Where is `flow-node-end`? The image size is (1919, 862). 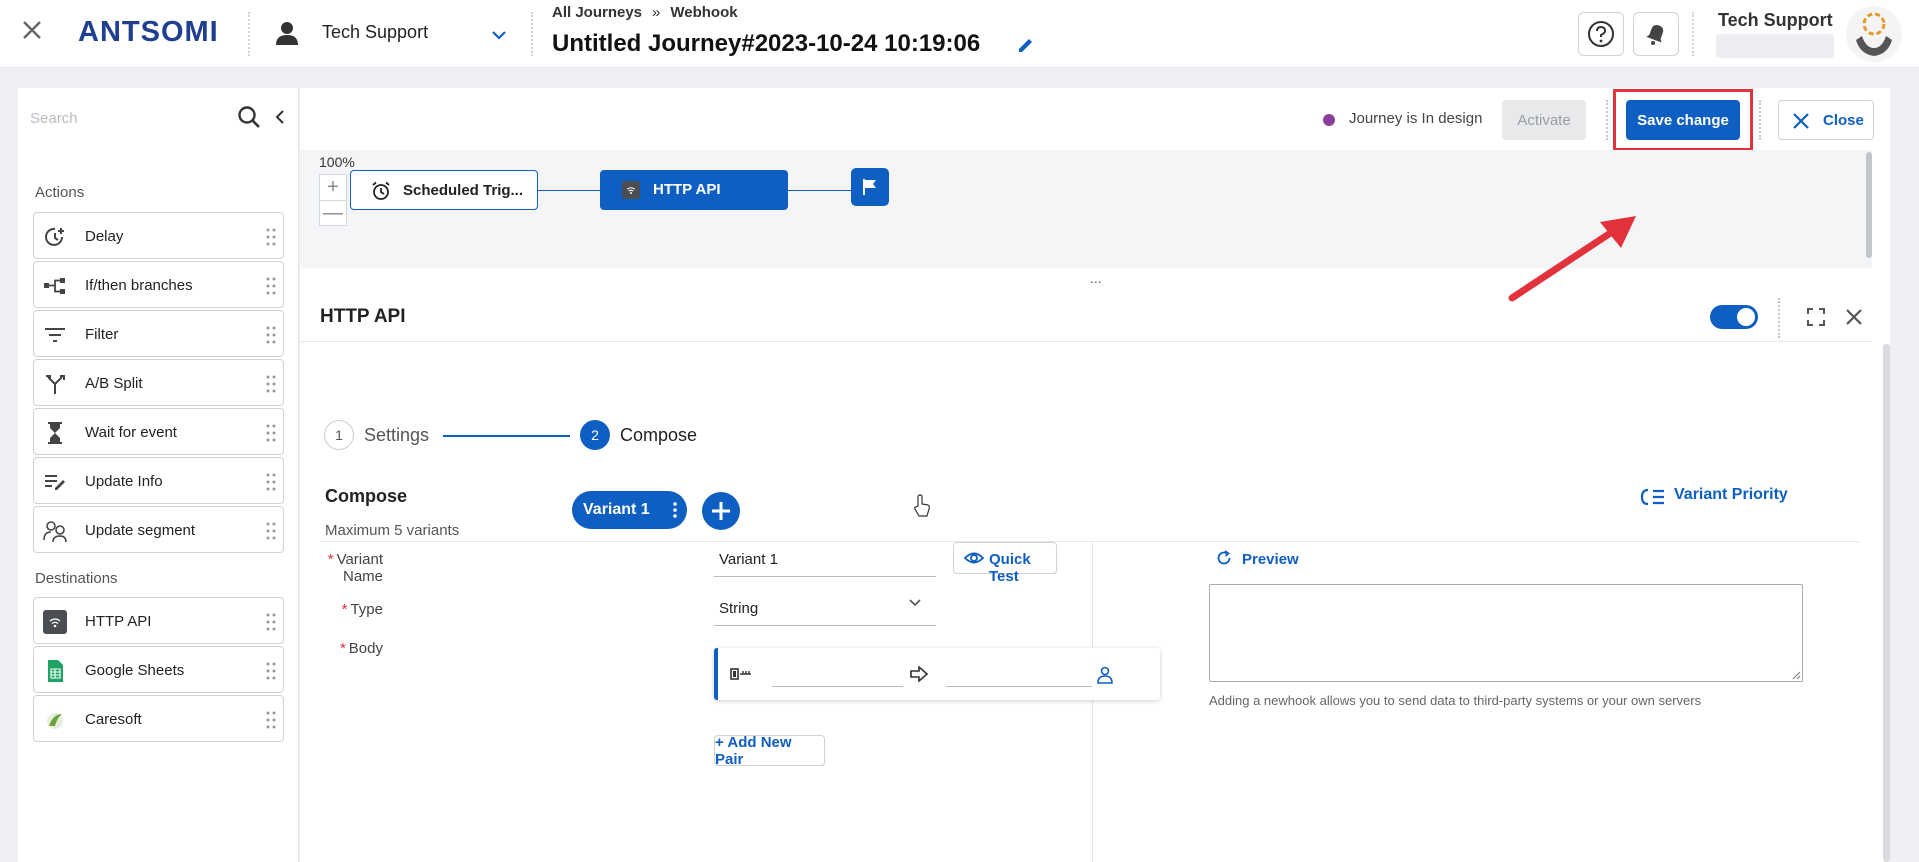
flow-node-end is located at coordinates (870, 187).